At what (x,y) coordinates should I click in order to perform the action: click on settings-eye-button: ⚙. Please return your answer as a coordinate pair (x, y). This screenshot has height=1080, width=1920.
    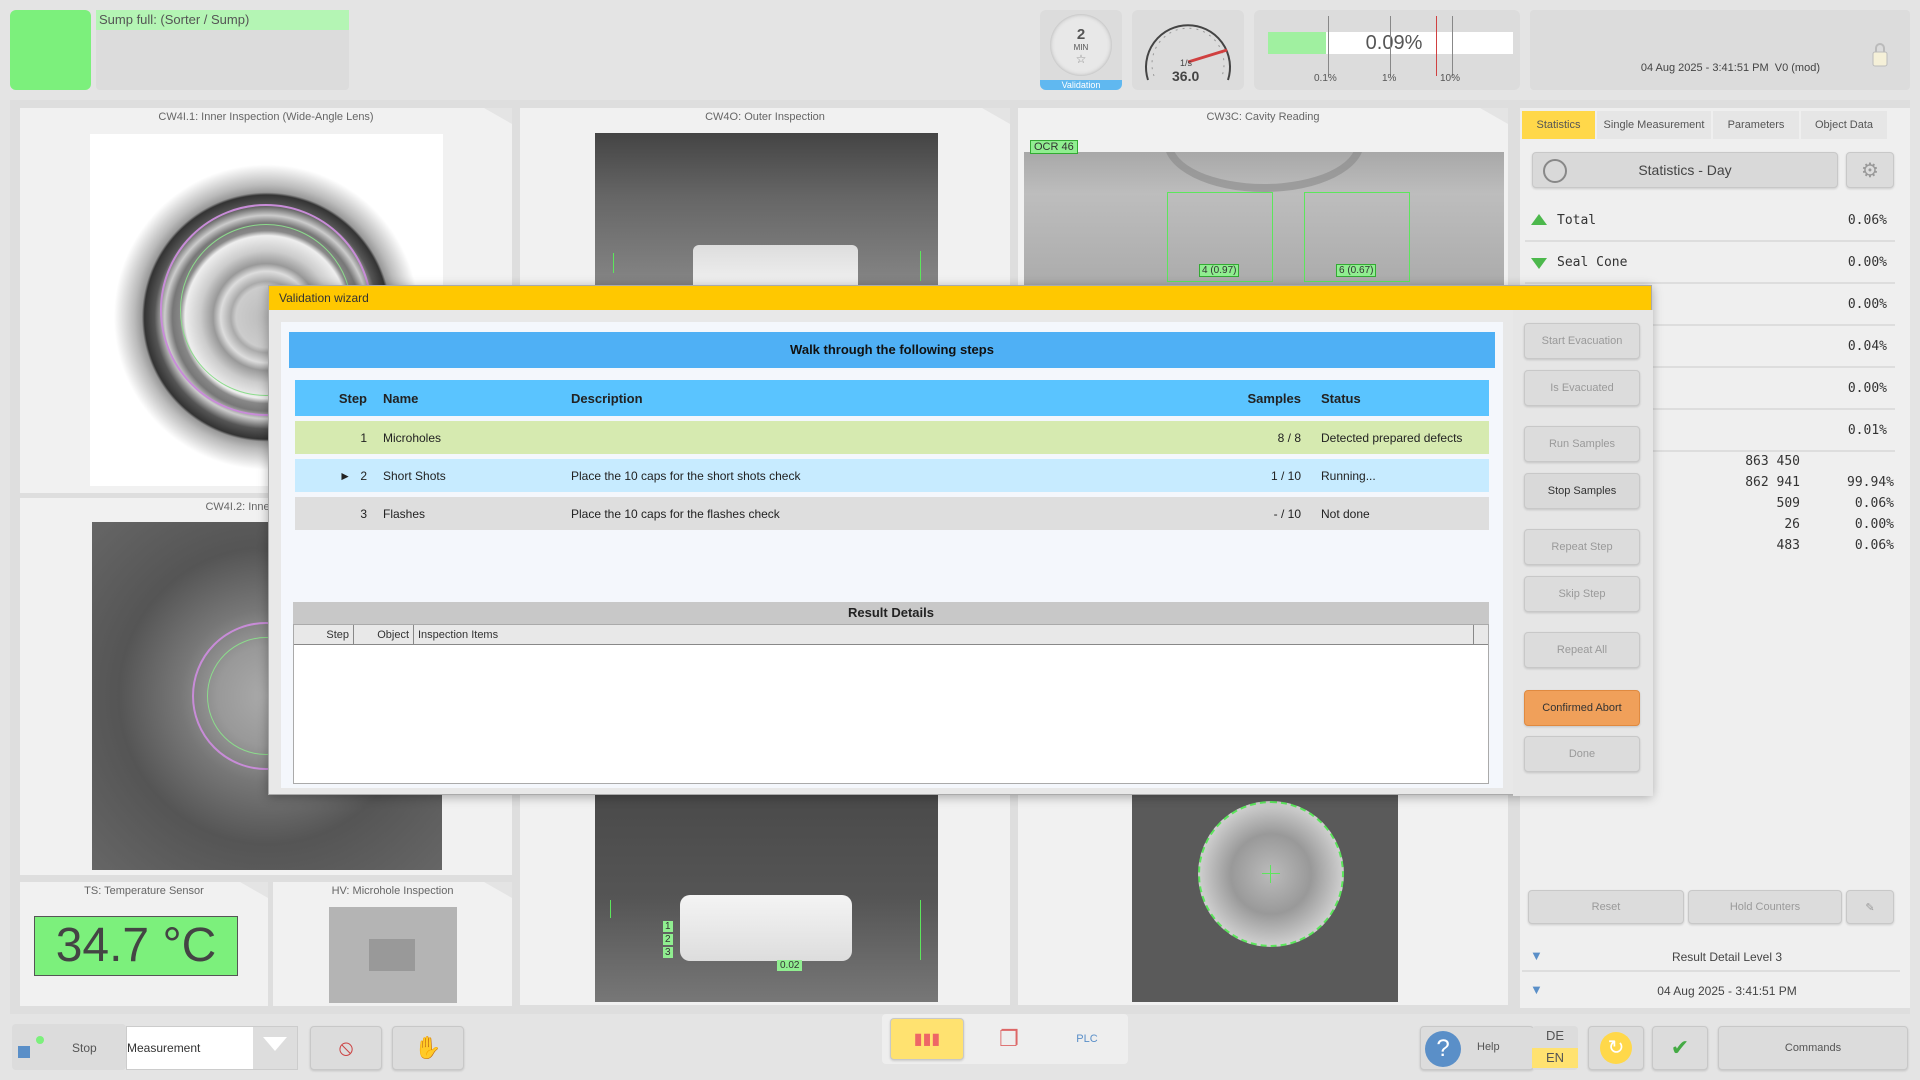
    Looking at the image, I should click on (1870, 170).